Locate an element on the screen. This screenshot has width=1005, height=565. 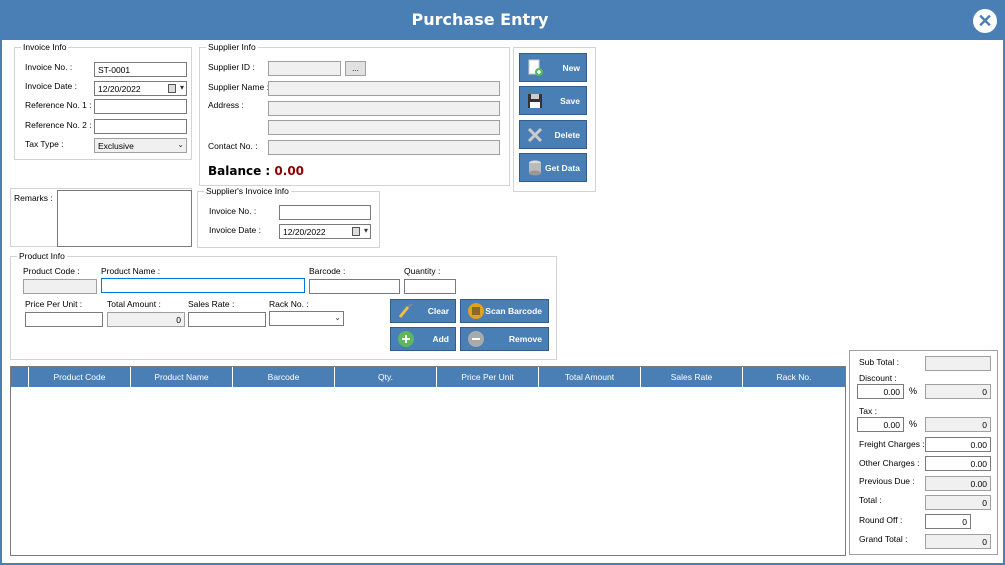
column-header-total-amount: Total Amount is located at coordinates (590, 377).